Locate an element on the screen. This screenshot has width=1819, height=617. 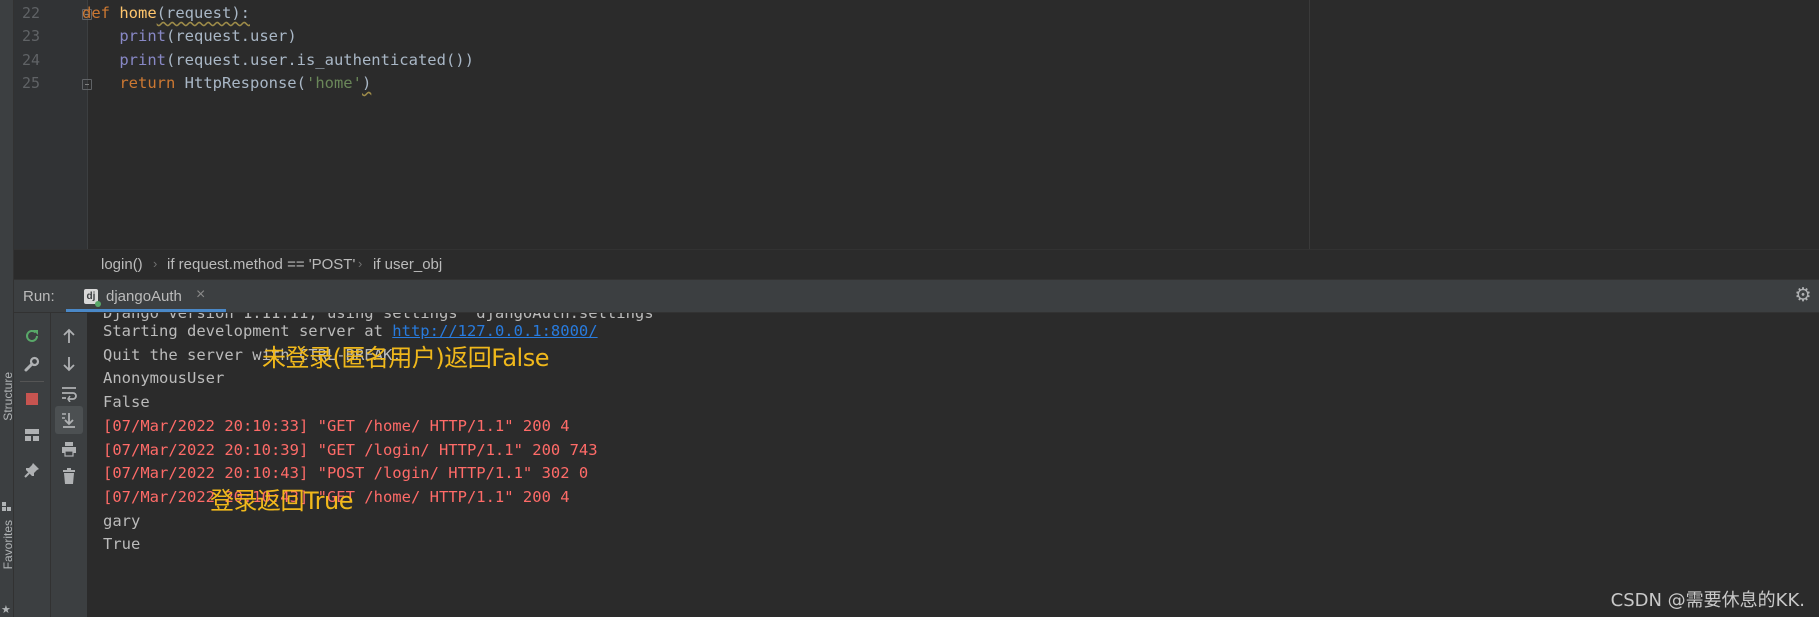
stop-button is located at coordinates (32, 399).